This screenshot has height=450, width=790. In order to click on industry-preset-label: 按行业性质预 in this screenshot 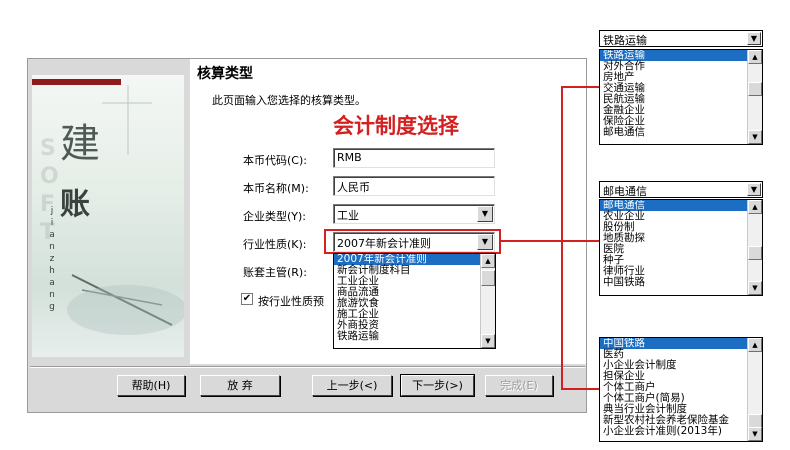, I will do `click(291, 301)`.